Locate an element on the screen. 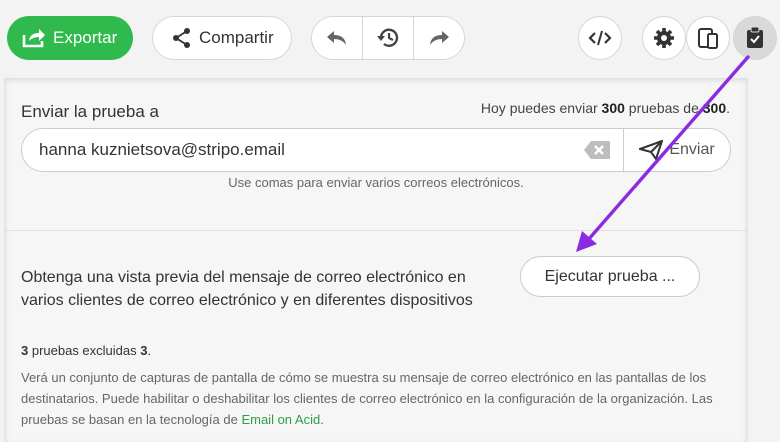 The height and width of the screenshot is (442, 780). redo-button is located at coordinates (438, 38).